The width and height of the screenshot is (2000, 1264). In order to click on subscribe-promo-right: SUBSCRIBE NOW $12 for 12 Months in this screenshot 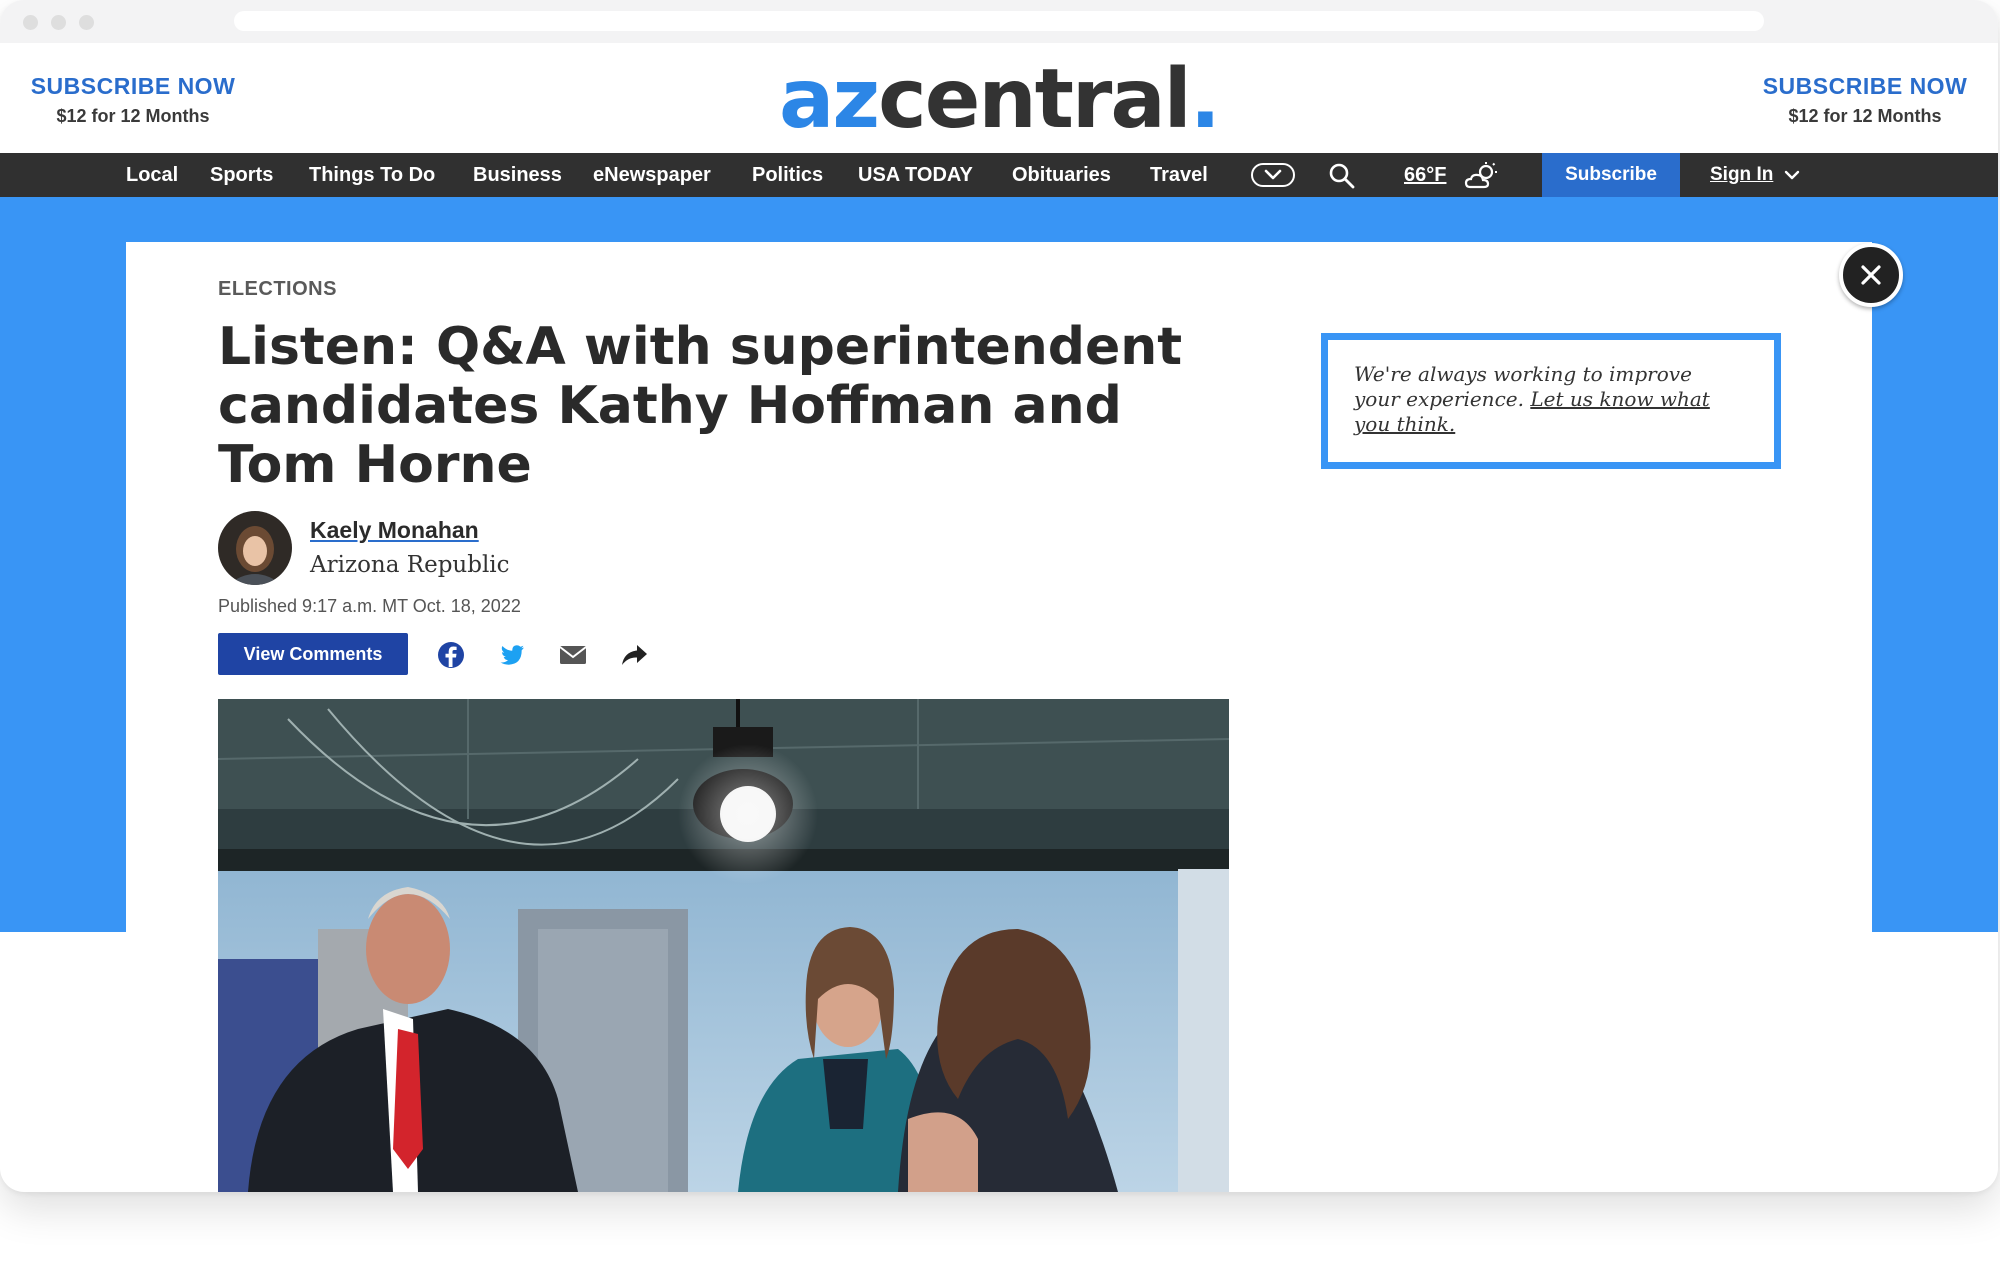, I will do `click(1865, 100)`.